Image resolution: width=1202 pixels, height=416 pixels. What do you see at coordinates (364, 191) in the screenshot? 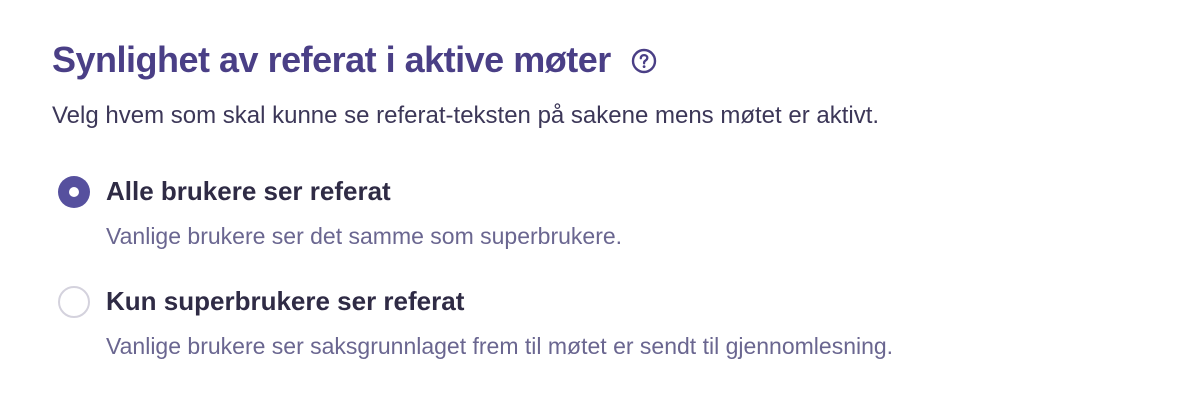
I see `option-label: Alle brukere ser referat` at bounding box center [364, 191].